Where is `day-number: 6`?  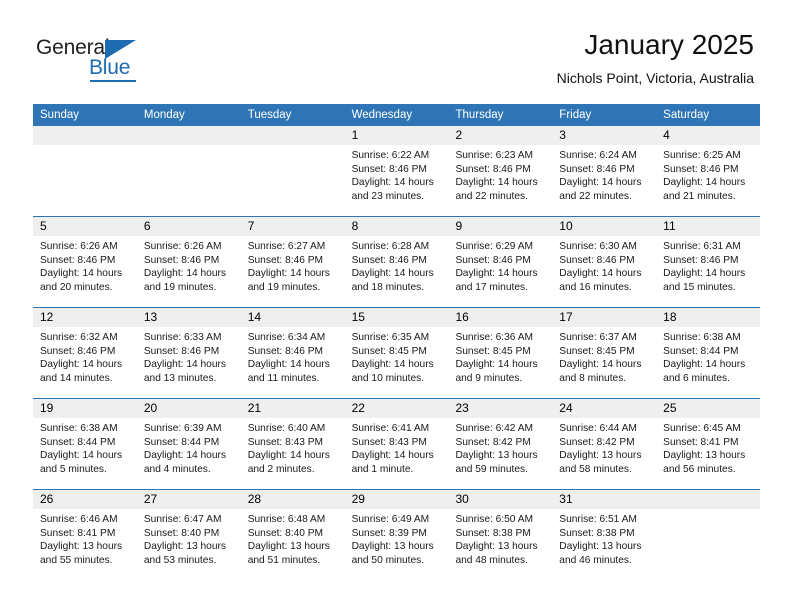 day-number: 6 is located at coordinates (189, 226).